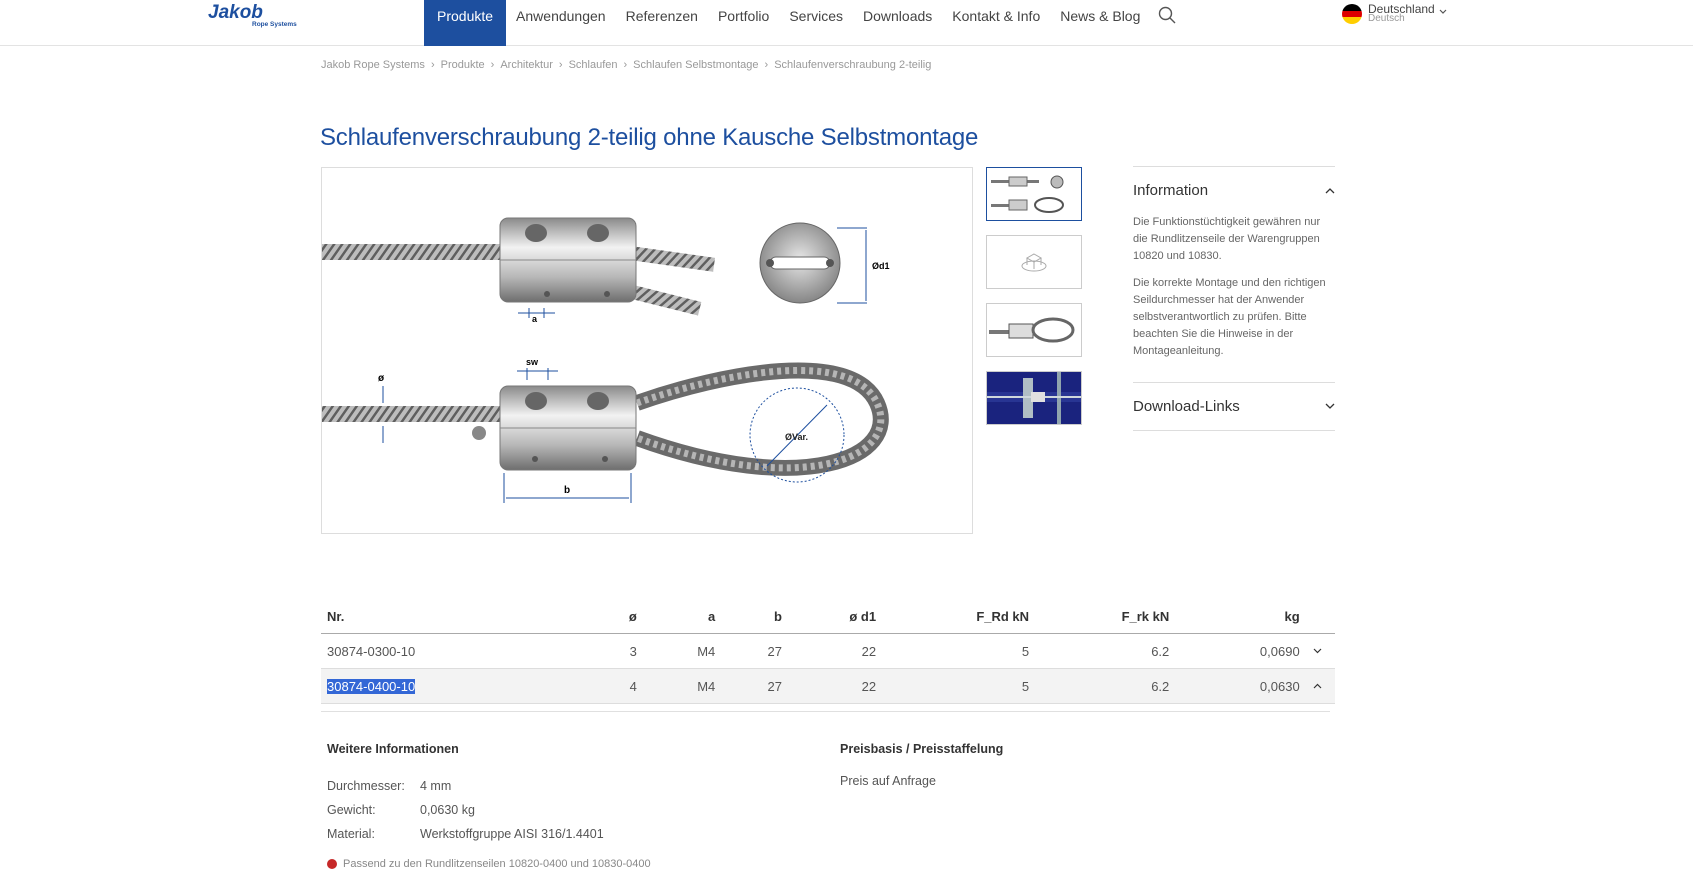 Image resolution: width=1693 pixels, height=870 pixels. What do you see at coordinates (778, 616) in the screenshot?
I see `header-b: b` at bounding box center [778, 616].